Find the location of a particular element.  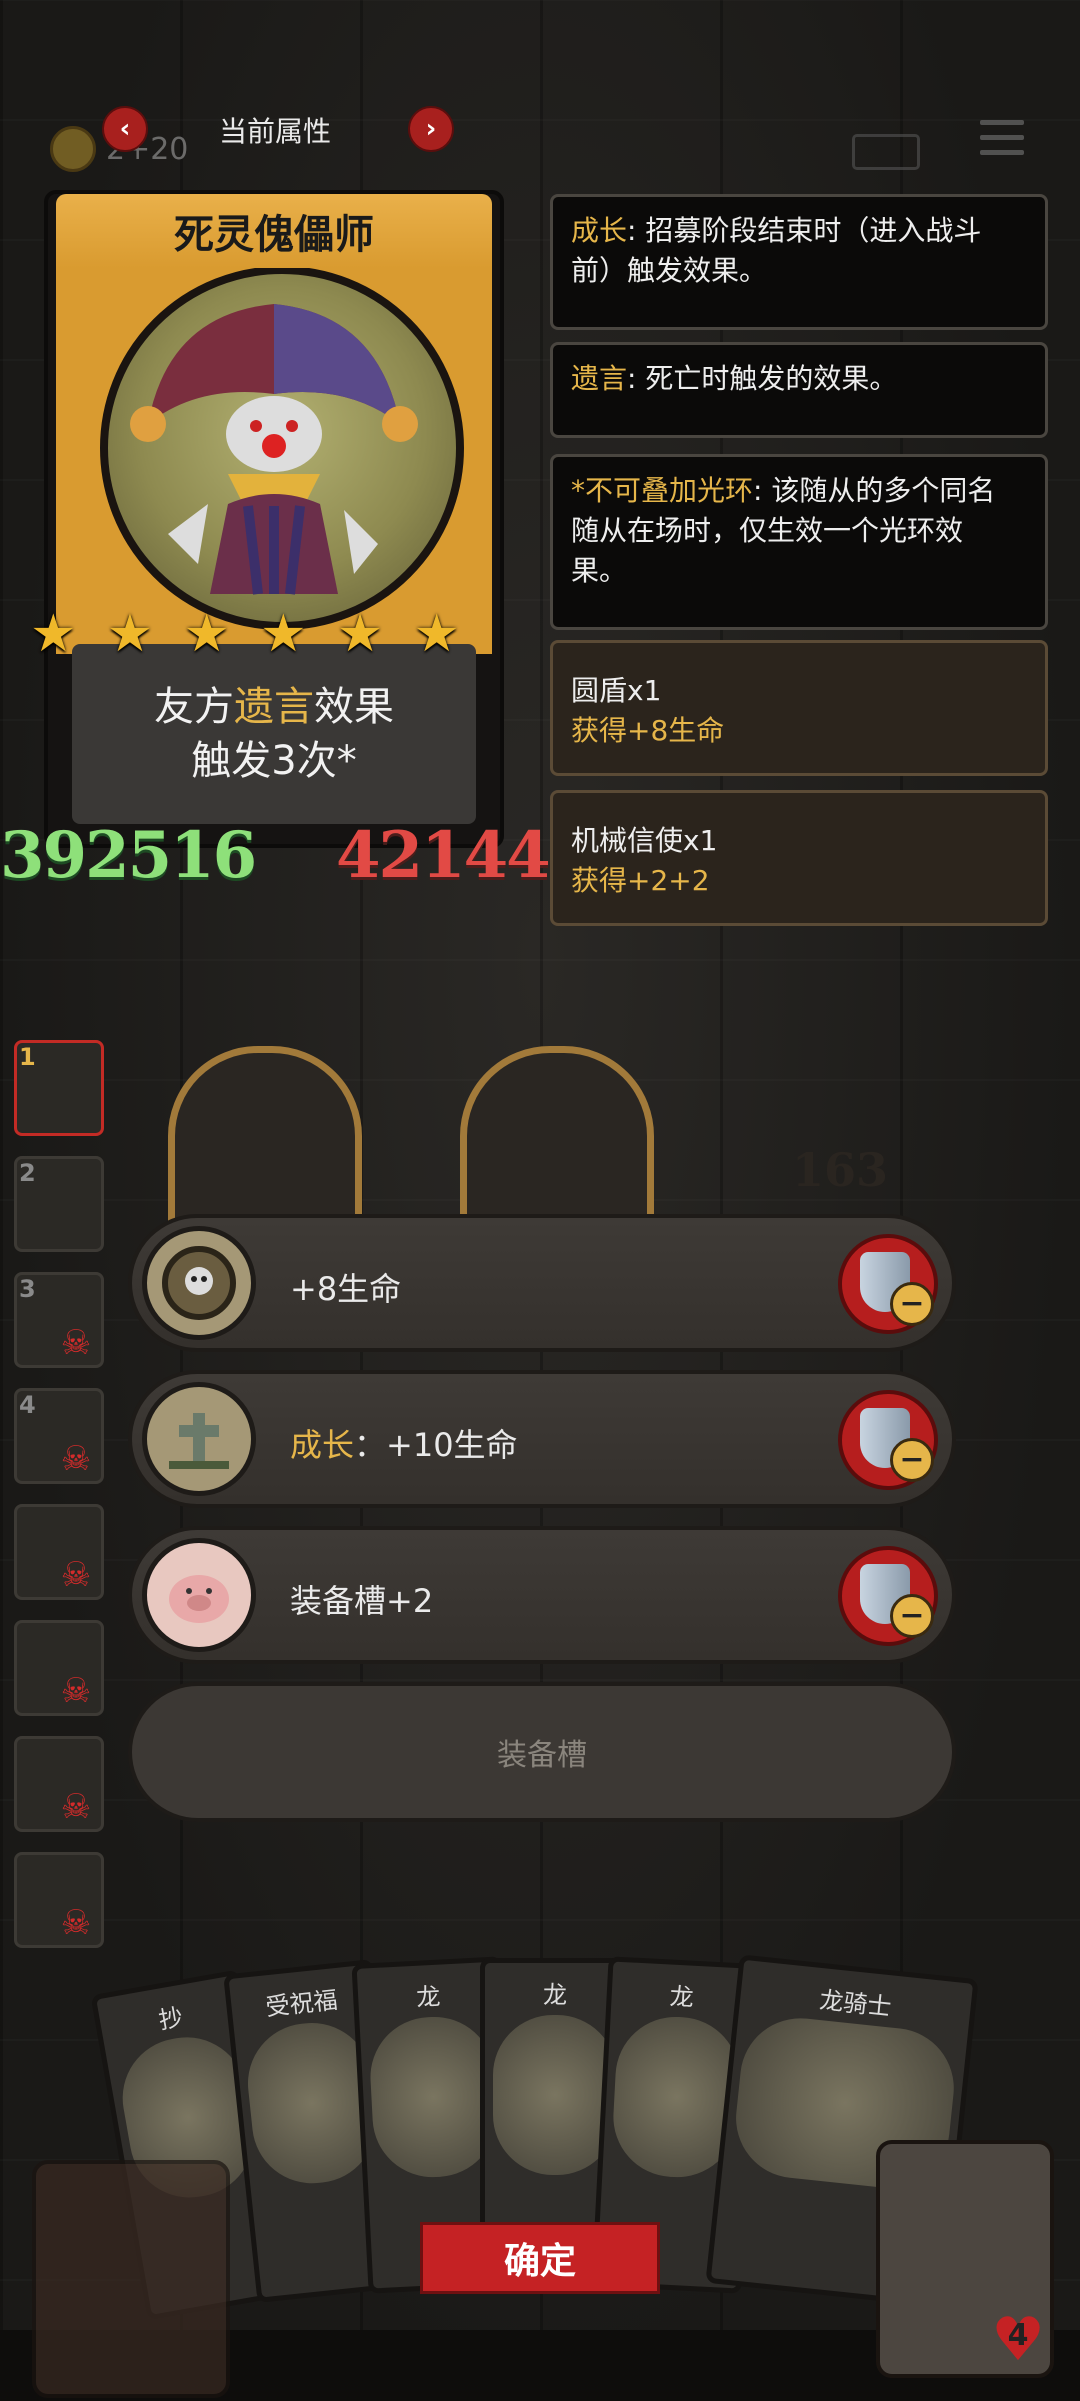

prev-page-button: ‹ is located at coordinates (125, 129).